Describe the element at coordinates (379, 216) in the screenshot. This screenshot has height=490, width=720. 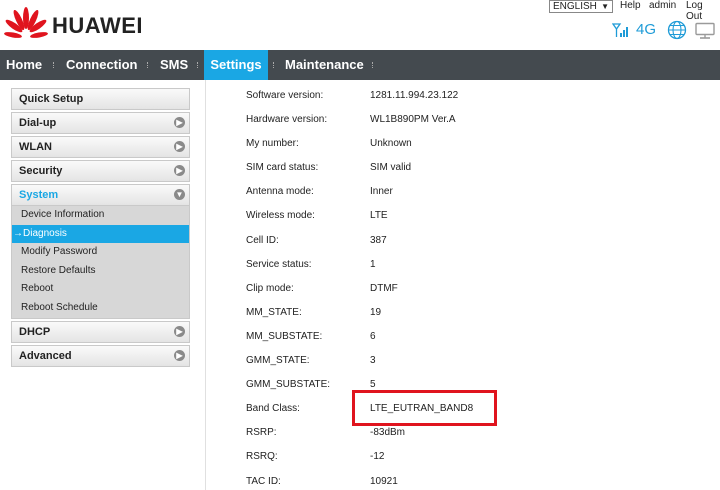
I see `info-value: LTE` at that location.